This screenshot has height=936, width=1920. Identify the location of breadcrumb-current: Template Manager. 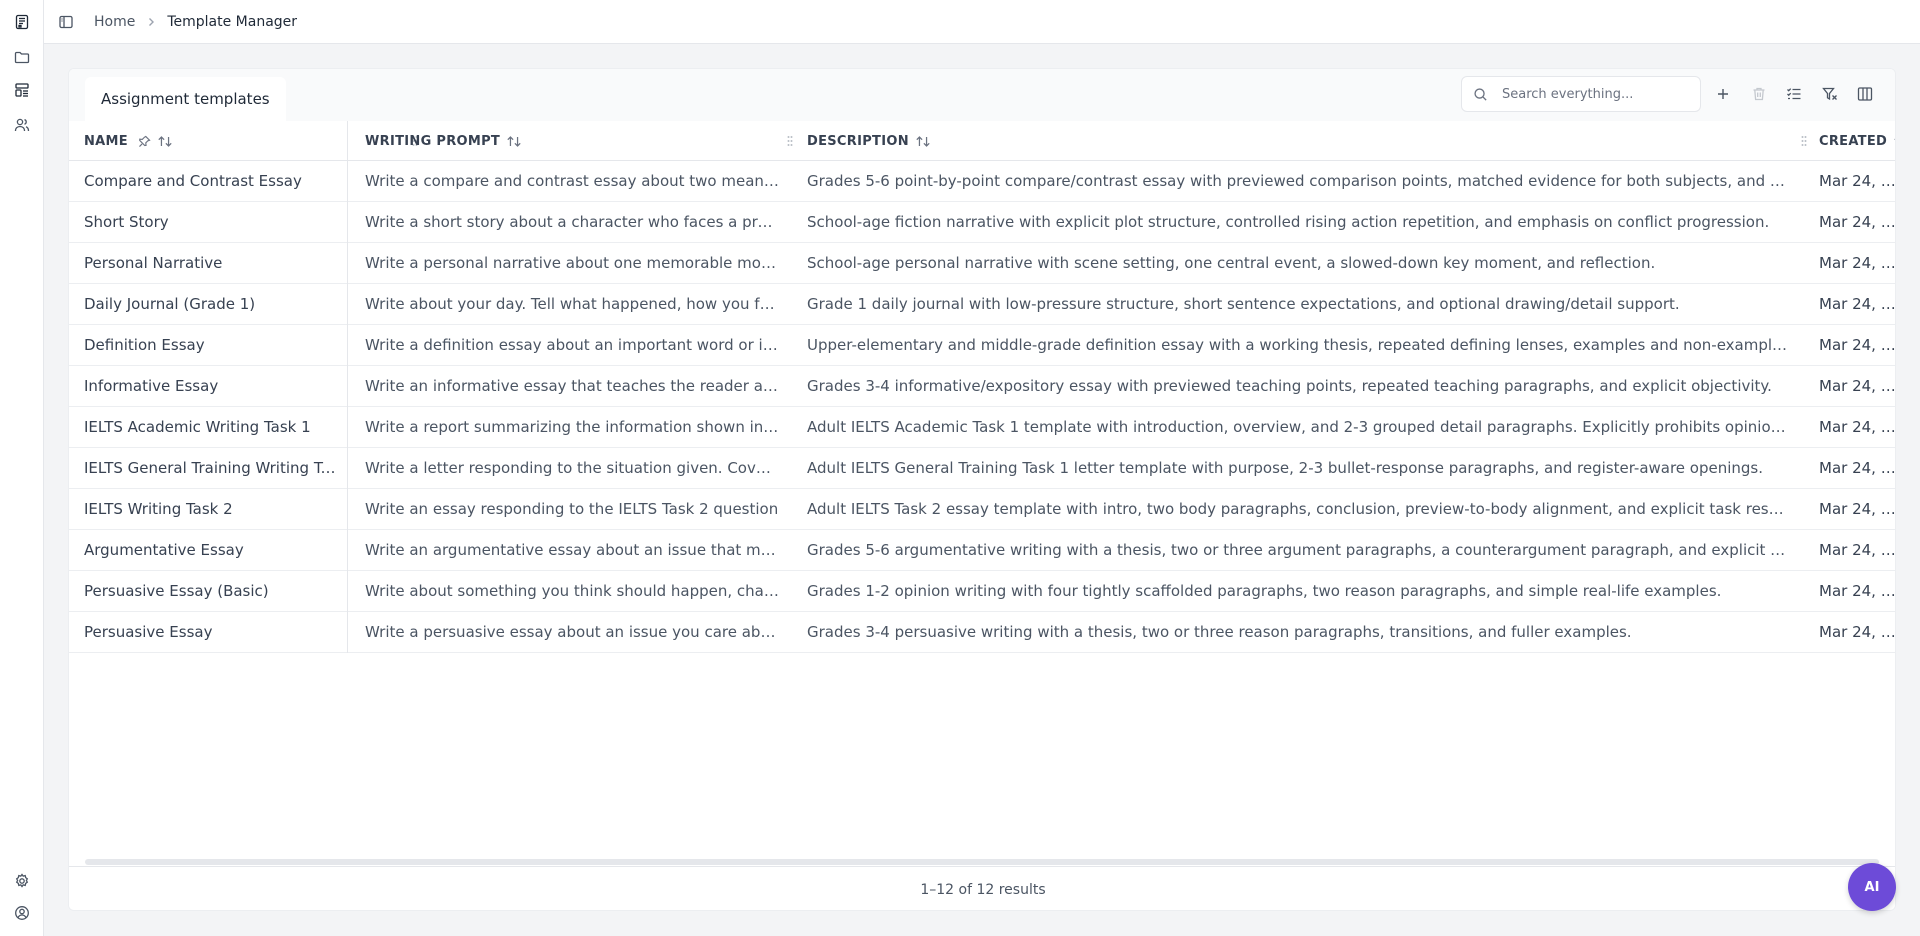
(232, 21).